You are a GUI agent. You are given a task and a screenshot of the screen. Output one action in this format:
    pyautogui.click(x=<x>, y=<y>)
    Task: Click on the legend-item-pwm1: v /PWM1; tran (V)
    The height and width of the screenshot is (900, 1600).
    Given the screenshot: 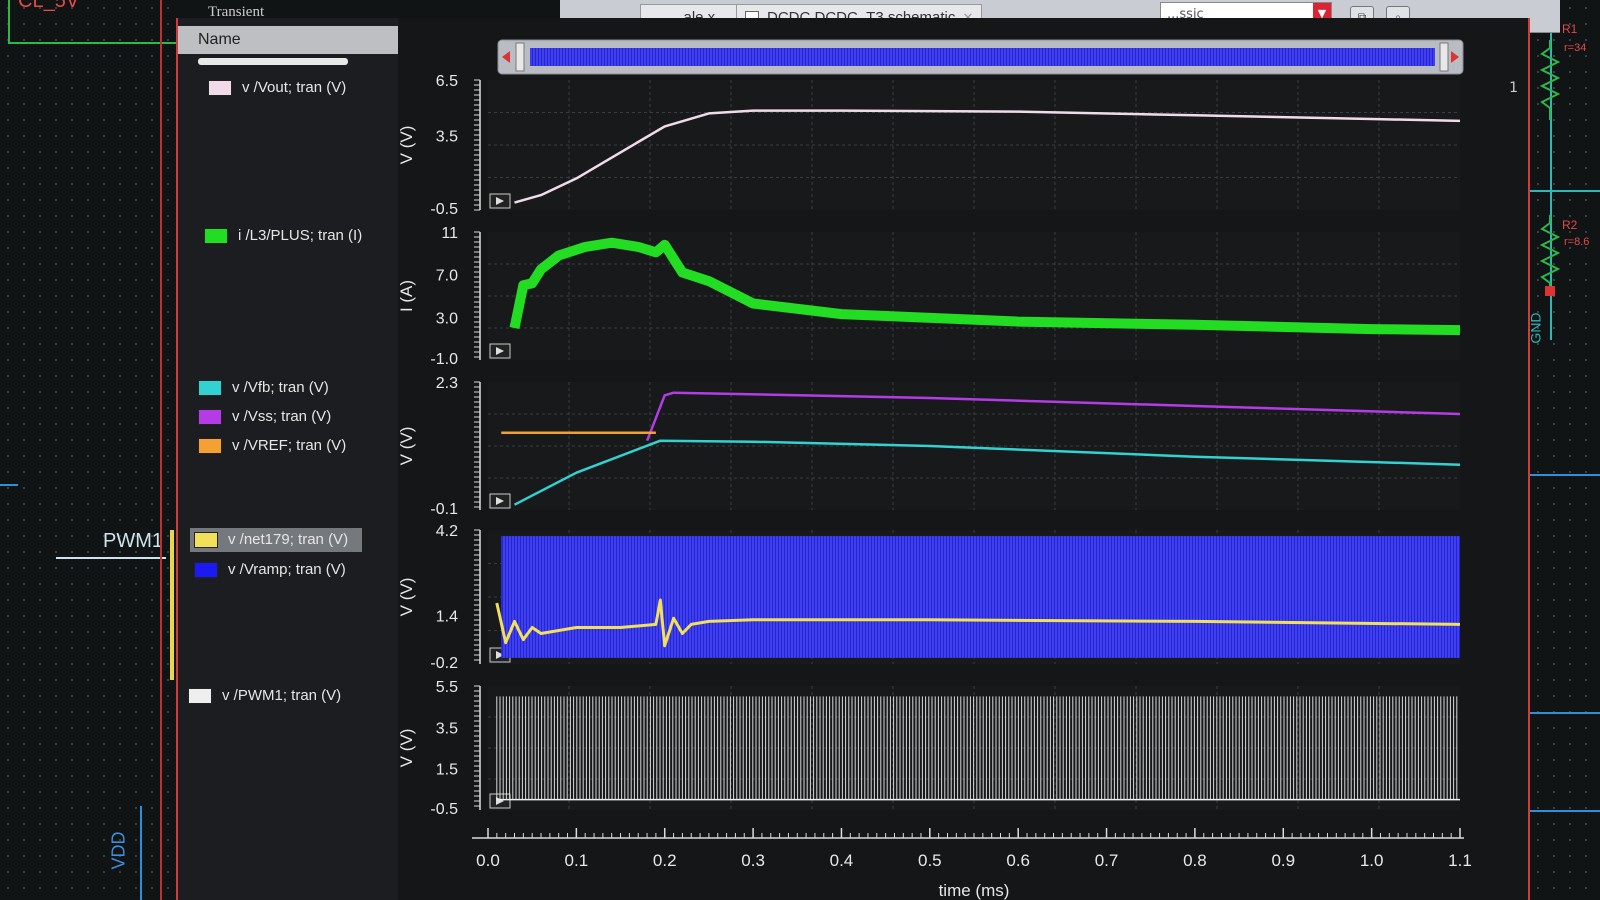 What is the action you would take?
    pyautogui.click(x=264, y=696)
    